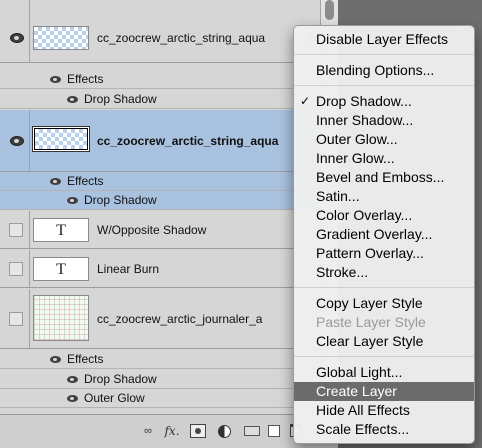  I want to click on layer-row: cc_zoocrew_arctic_string_aqua fx, so click(160, 31).